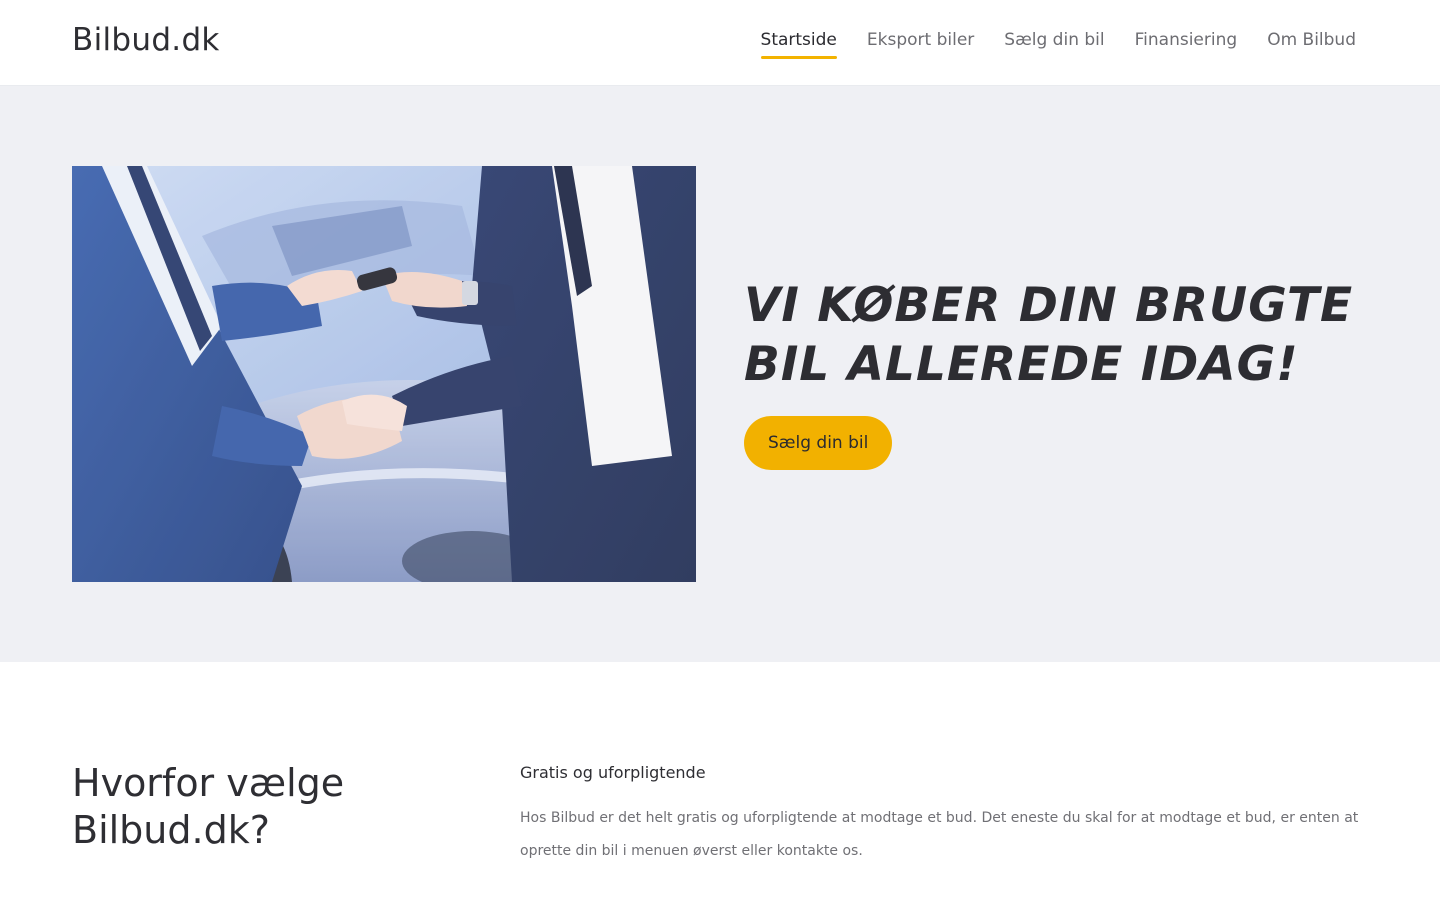 The height and width of the screenshot is (900, 1440). Describe the element at coordinates (1049, 335) in the screenshot. I see `hero-title: VI KØBER DIN BRUGTE BIL ALLEREDE IDAG!` at that location.